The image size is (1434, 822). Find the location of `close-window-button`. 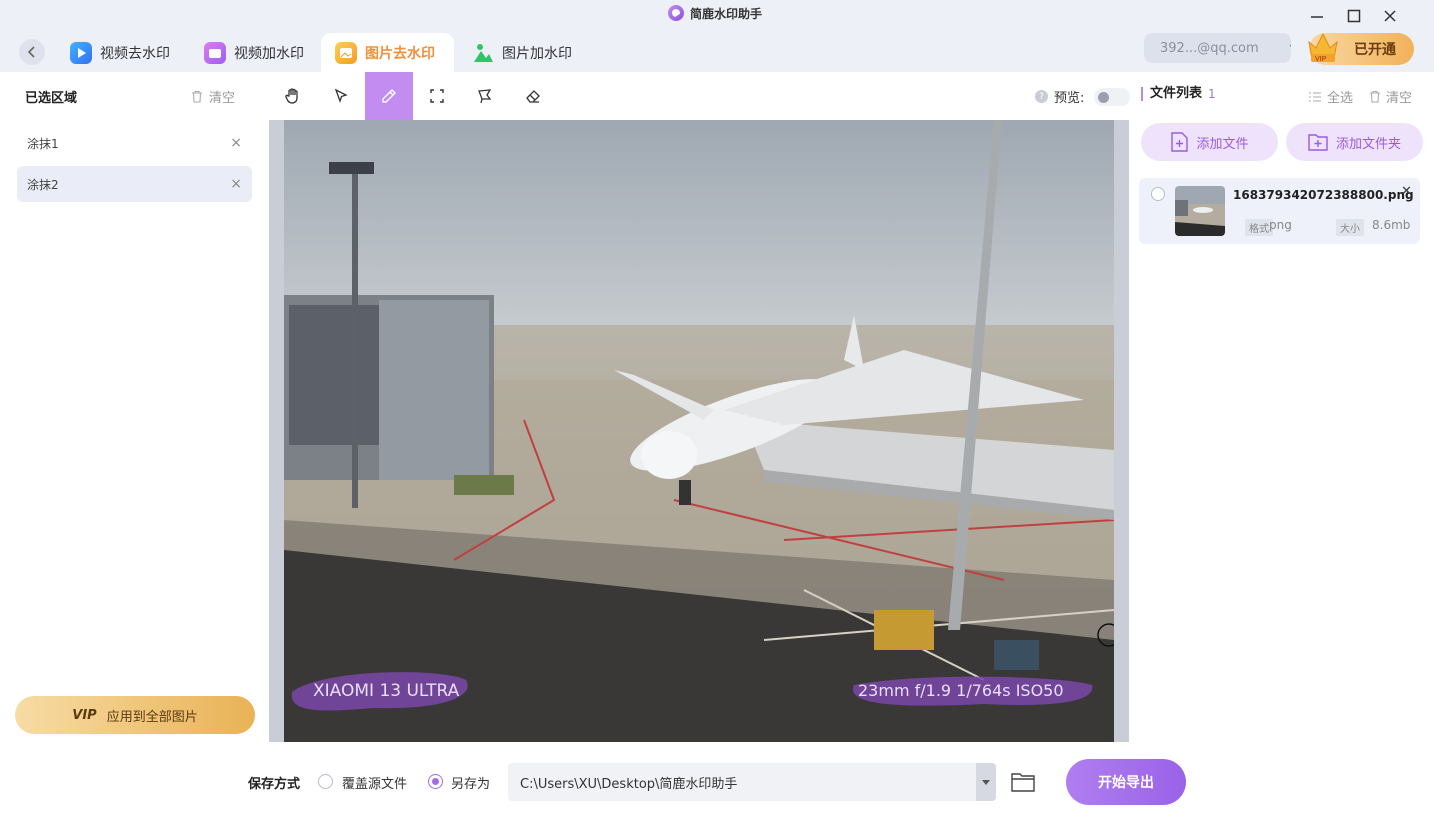

close-window-button is located at coordinates (1390, 16).